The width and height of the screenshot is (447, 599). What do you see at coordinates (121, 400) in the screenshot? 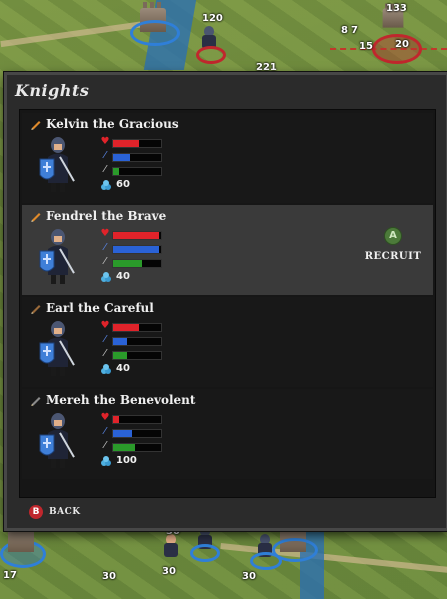
I see `knight-name: Mereh the Benevolent` at bounding box center [121, 400].